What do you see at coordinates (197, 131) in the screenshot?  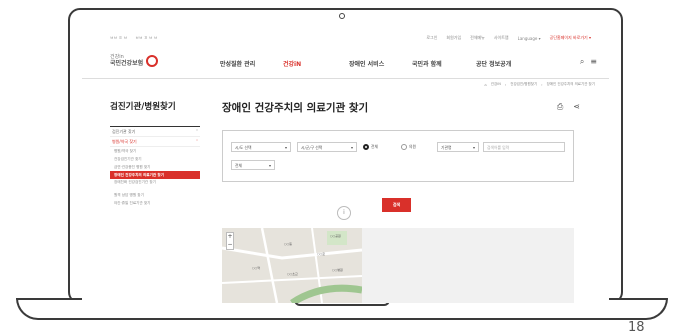 I see `chevron-down-icon: ˅` at bounding box center [197, 131].